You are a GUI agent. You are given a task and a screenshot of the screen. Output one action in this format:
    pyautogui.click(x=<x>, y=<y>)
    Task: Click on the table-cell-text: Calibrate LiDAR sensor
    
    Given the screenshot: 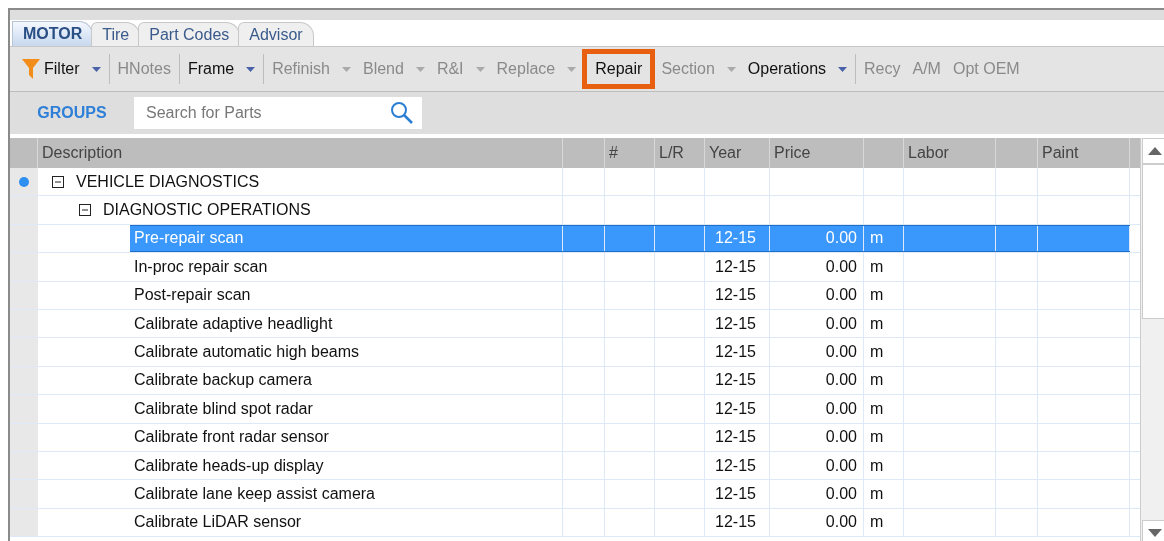 What is the action you would take?
    pyautogui.click(x=218, y=522)
    